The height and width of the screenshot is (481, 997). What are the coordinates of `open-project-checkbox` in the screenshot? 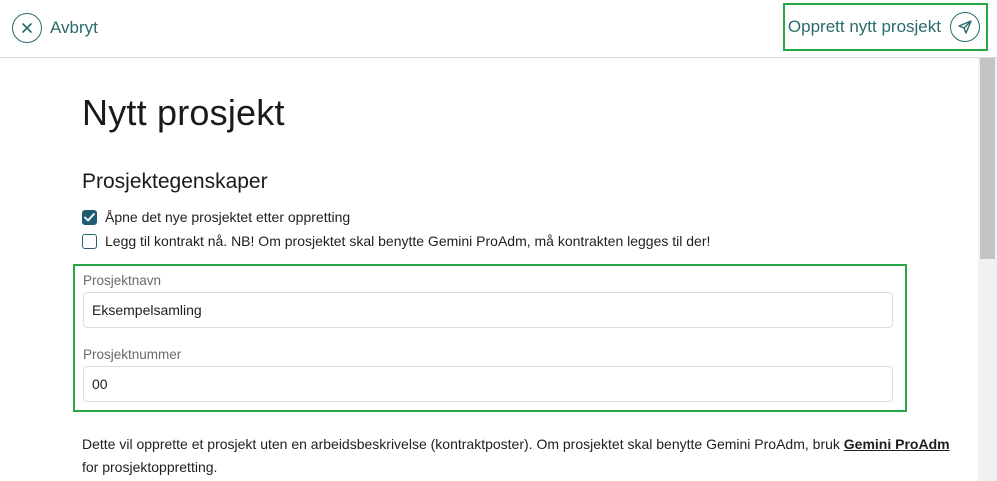 It's located at (89, 217).